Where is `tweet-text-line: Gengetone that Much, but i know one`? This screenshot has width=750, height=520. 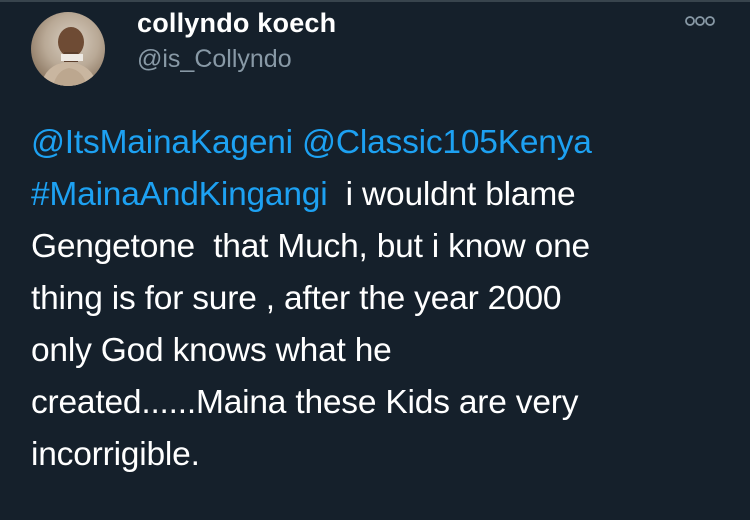 tweet-text-line: Gengetone that Much, but i know one is located at coordinates (310, 246).